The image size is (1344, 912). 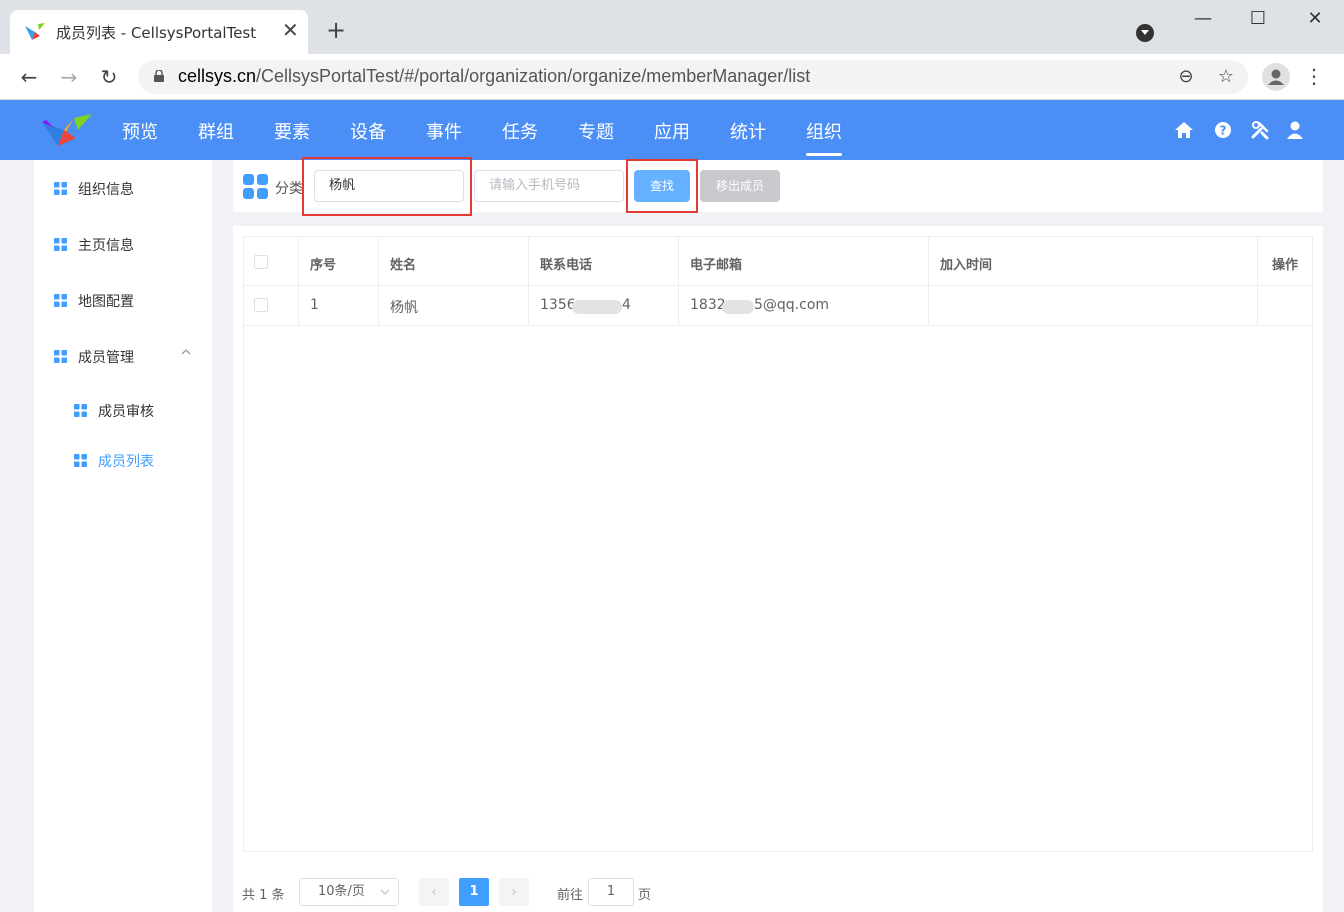 I want to click on tab-title: 成员列表 - CellsysPortalTest, so click(x=156, y=33).